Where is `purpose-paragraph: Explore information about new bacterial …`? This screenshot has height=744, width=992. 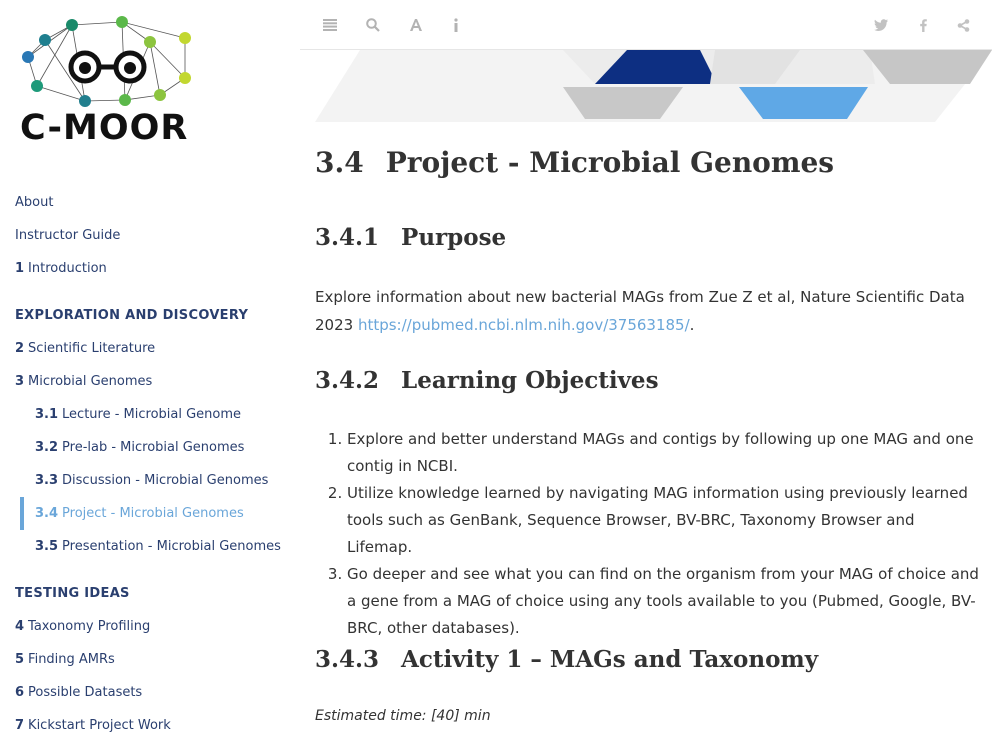 purpose-paragraph: Explore information about new bacterial … is located at coordinates (647, 311).